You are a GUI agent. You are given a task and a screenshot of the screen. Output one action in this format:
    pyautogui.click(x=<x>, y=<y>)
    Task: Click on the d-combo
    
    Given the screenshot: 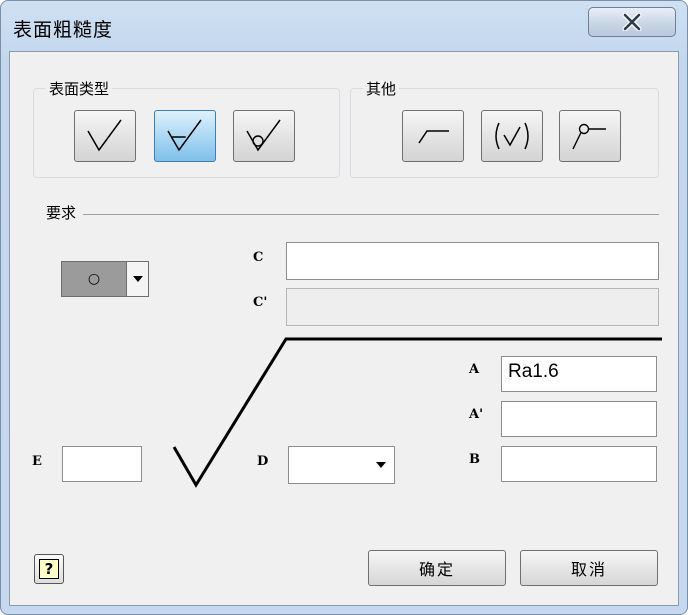 What is the action you would take?
    pyautogui.click(x=341, y=465)
    